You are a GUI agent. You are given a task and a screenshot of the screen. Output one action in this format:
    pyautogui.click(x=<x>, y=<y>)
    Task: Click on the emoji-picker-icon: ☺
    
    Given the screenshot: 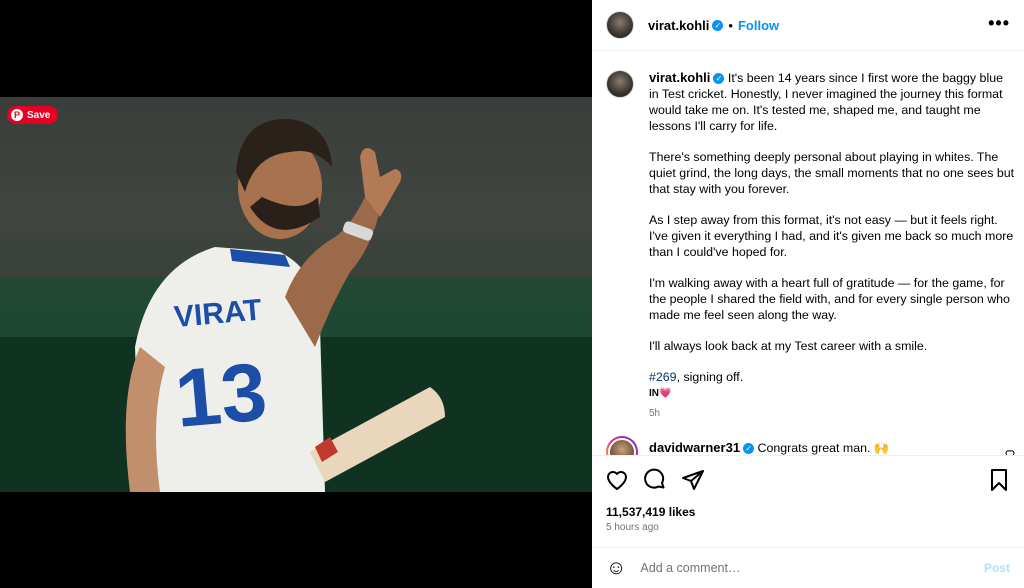 What is the action you would take?
    pyautogui.click(x=616, y=568)
    